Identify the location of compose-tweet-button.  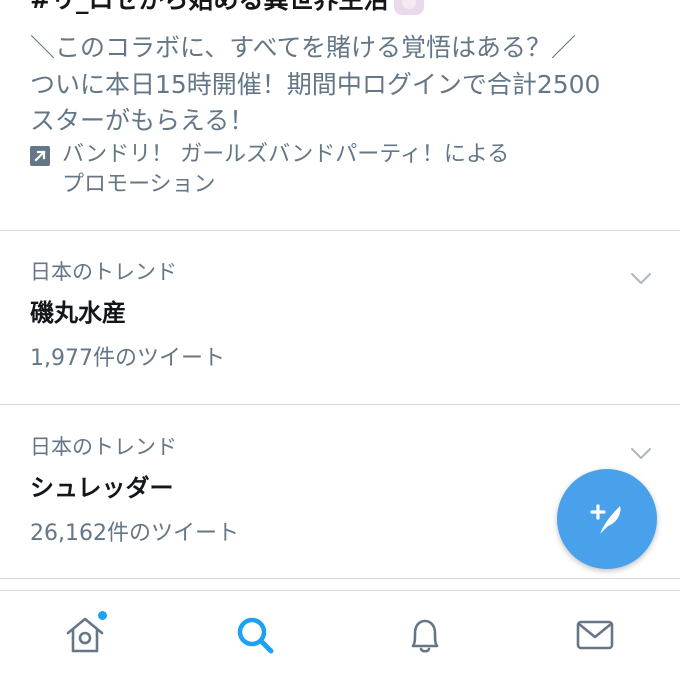
(607, 519).